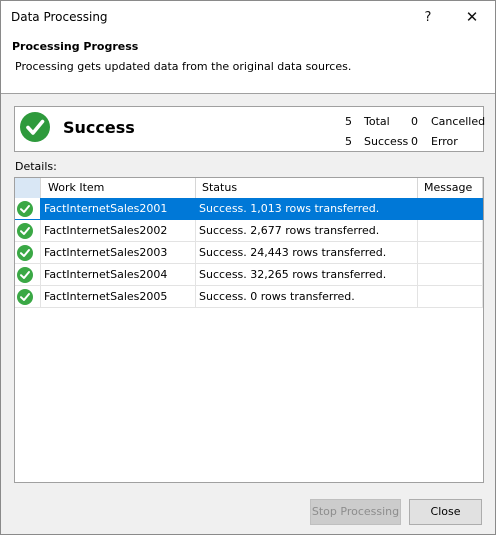 This screenshot has height=535, width=496. I want to click on status-cell: Success. 24,443 rows transferred., so click(307, 253).